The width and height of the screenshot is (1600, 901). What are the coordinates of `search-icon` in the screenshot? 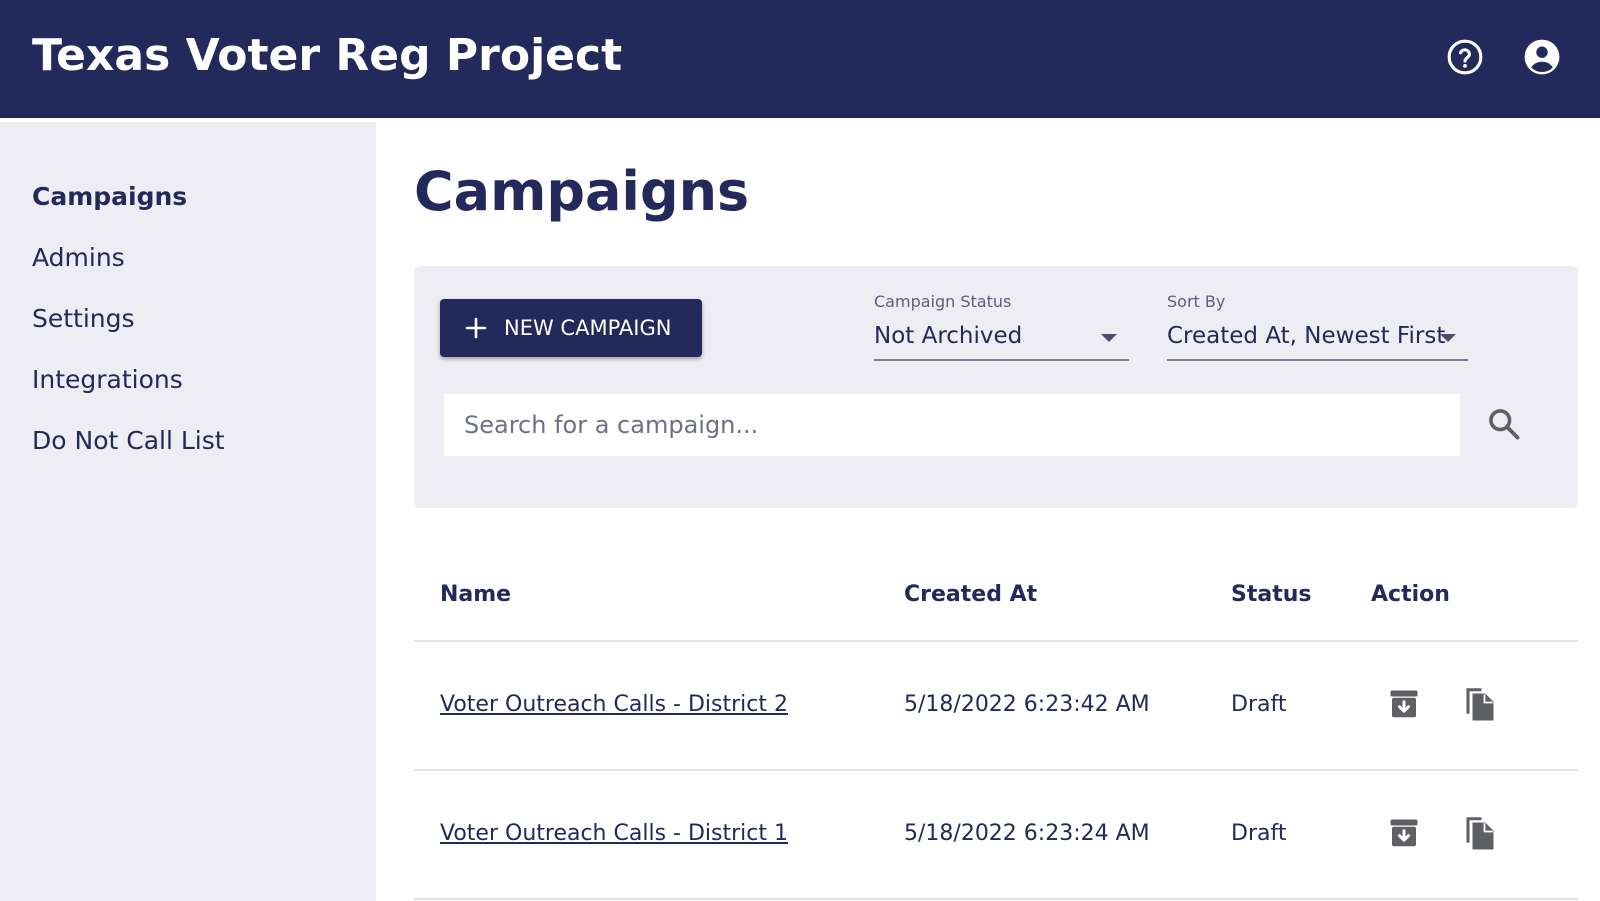 It's located at (1504, 424).